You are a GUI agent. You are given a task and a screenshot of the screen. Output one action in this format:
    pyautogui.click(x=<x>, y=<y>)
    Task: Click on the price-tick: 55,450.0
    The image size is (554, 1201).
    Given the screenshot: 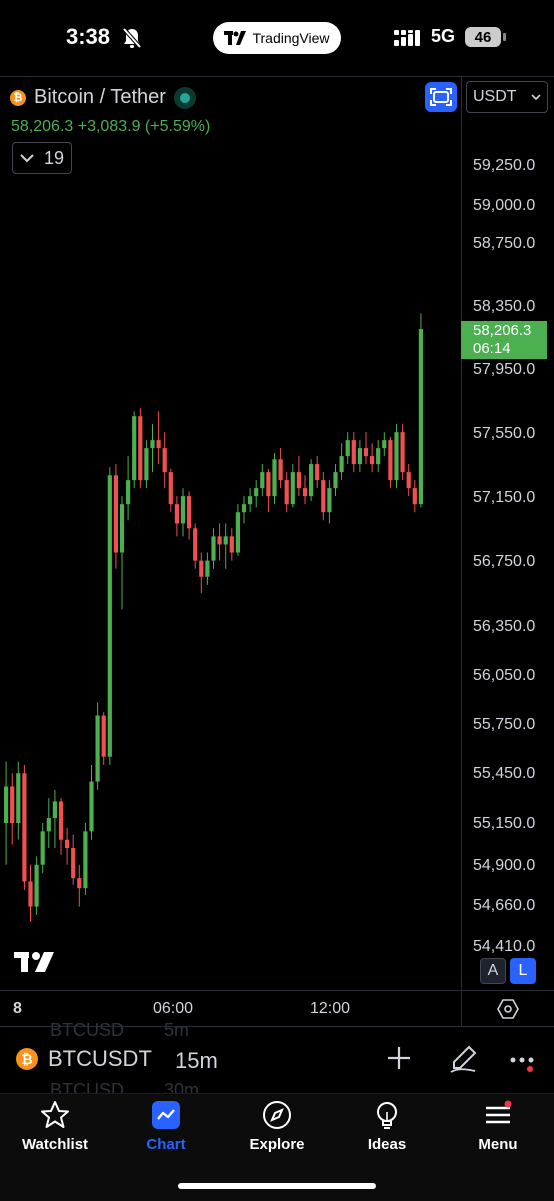 What is the action you would take?
    pyautogui.click(x=504, y=773)
    